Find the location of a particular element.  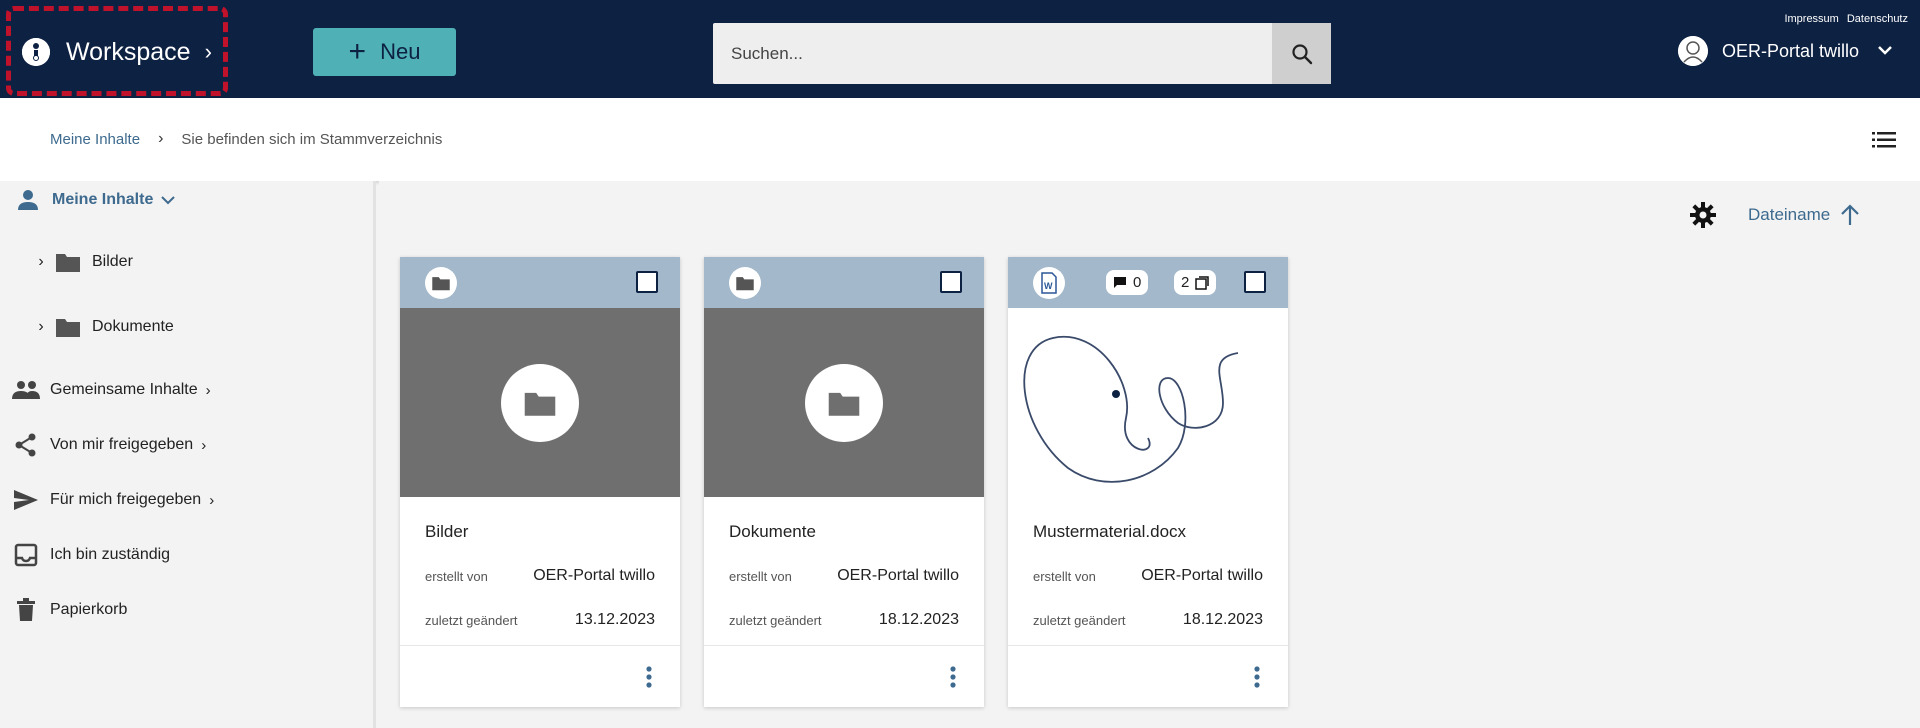

user-name: OER-Portal twillo is located at coordinates (1791, 50).